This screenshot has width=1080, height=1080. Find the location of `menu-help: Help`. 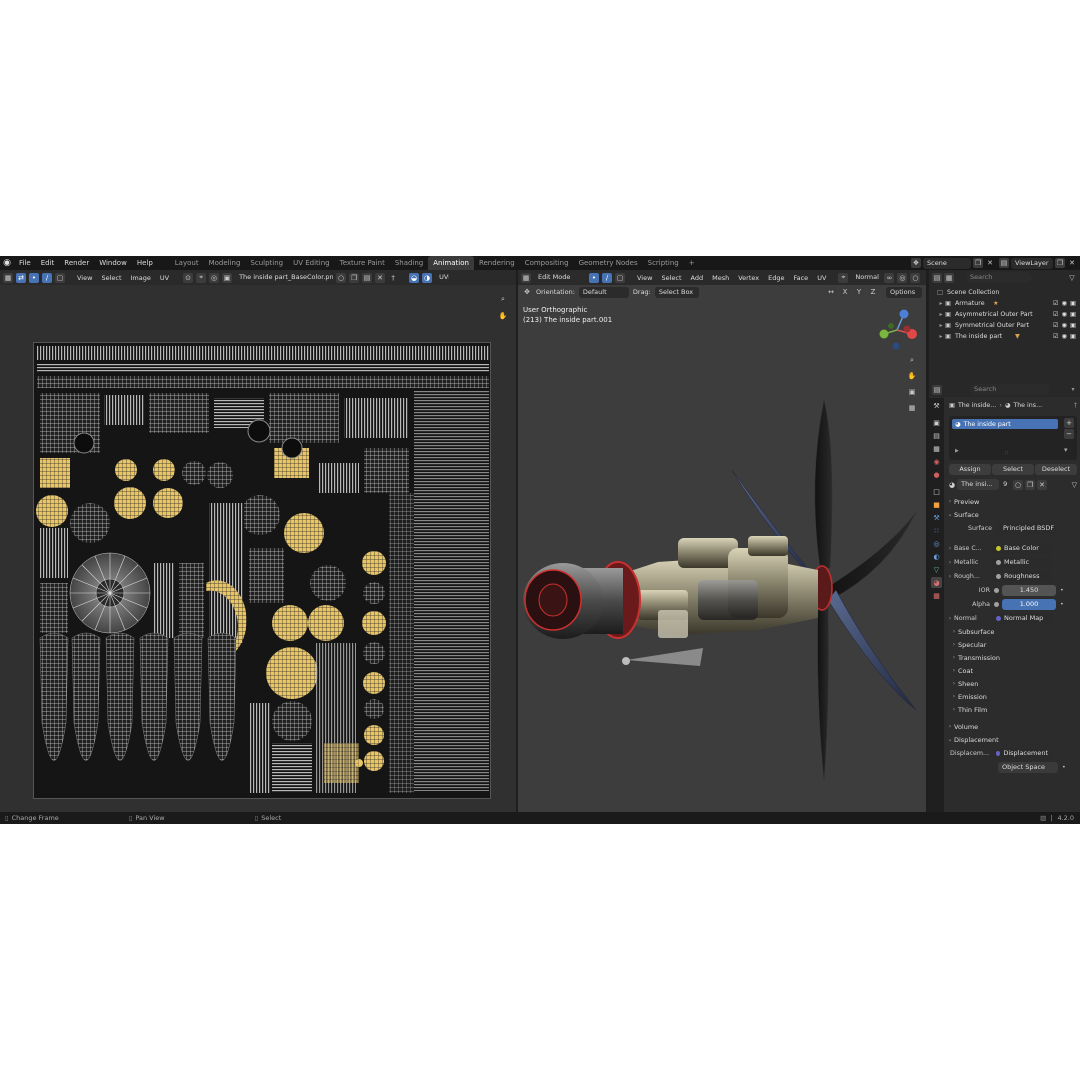

menu-help: Help is located at coordinates (145, 263).